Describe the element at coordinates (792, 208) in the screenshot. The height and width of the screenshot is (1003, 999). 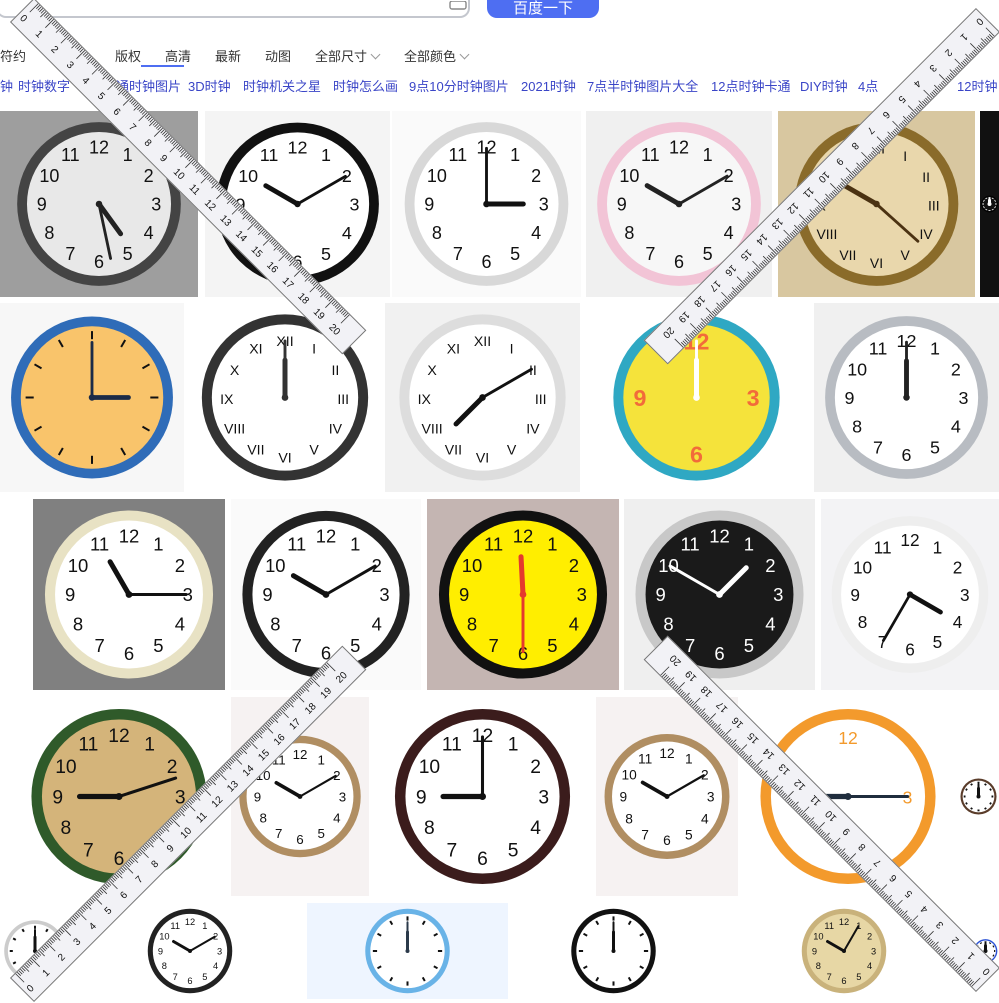
I see `ruler-tick-label: 12` at that location.